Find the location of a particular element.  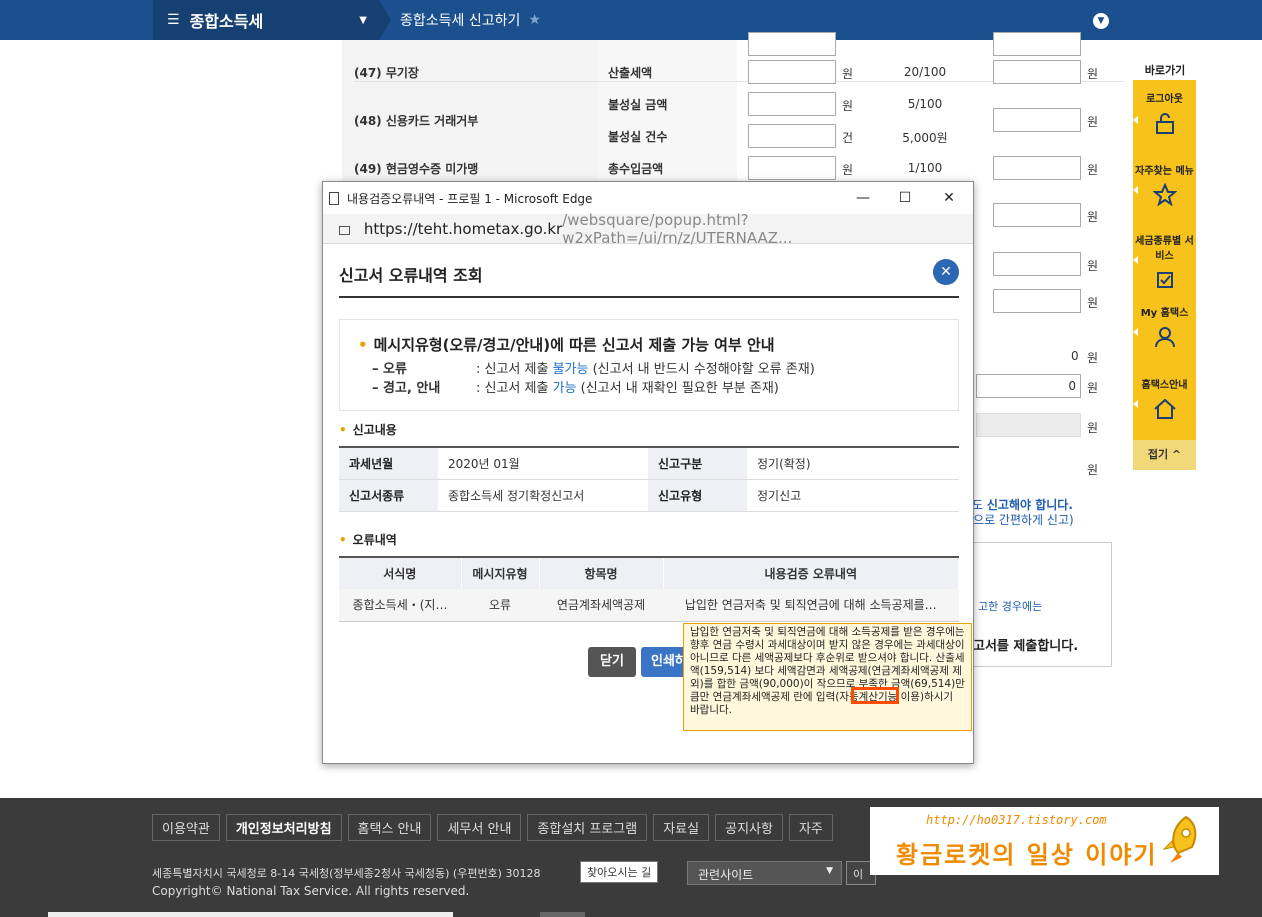

table-row: 신고서종류 종합소득세 정기확정신고서 신고유형 정기신고 is located at coordinates (649, 495).